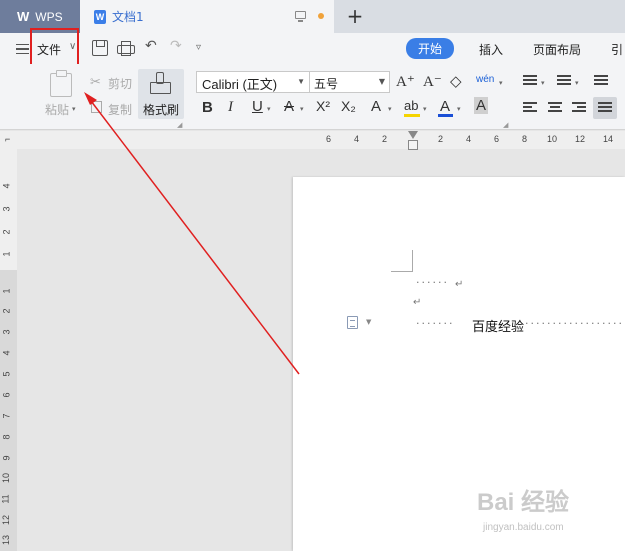 The height and width of the screenshot is (551, 625). Describe the element at coordinates (22, 49) in the screenshot. I see `hamburger-menu-icon` at that location.